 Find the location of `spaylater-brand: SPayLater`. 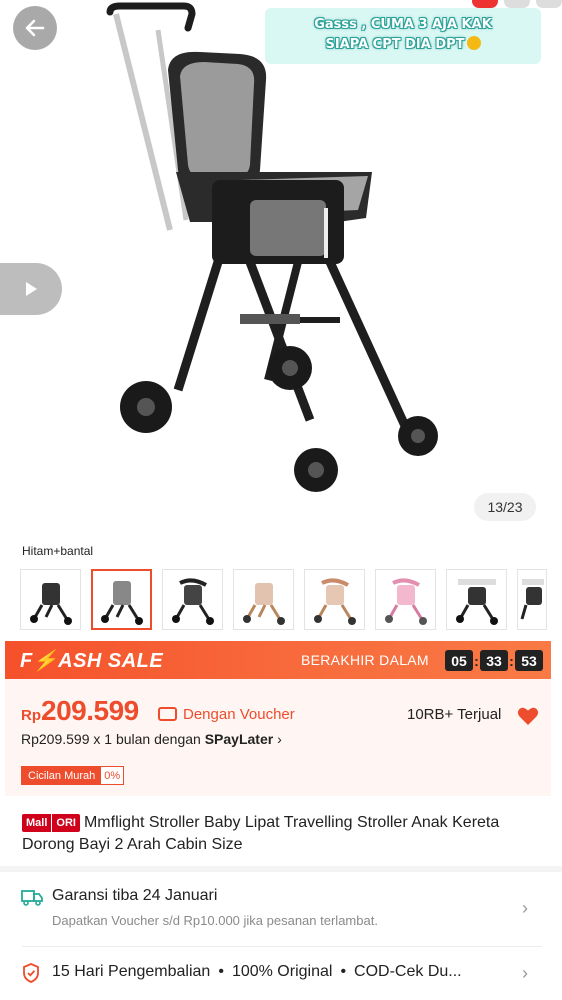

spaylater-brand: SPayLater is located at coordinates (239, 739).